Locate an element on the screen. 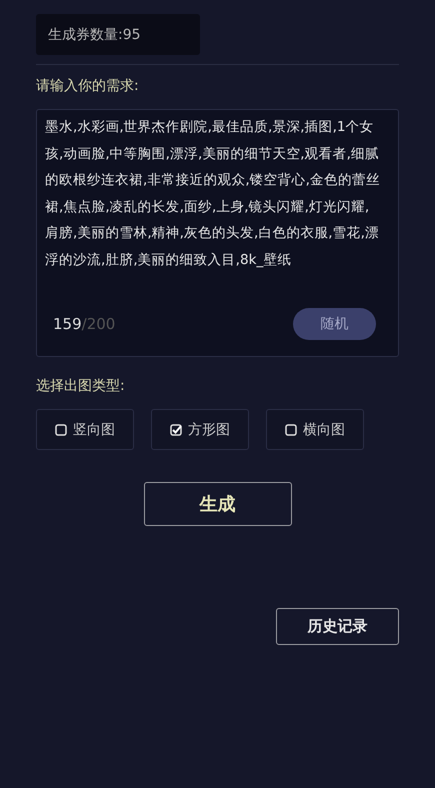 This screenshot has width=435, height=788. prompt-label: 请输入你的需求: is located at coordinates (88, 86).